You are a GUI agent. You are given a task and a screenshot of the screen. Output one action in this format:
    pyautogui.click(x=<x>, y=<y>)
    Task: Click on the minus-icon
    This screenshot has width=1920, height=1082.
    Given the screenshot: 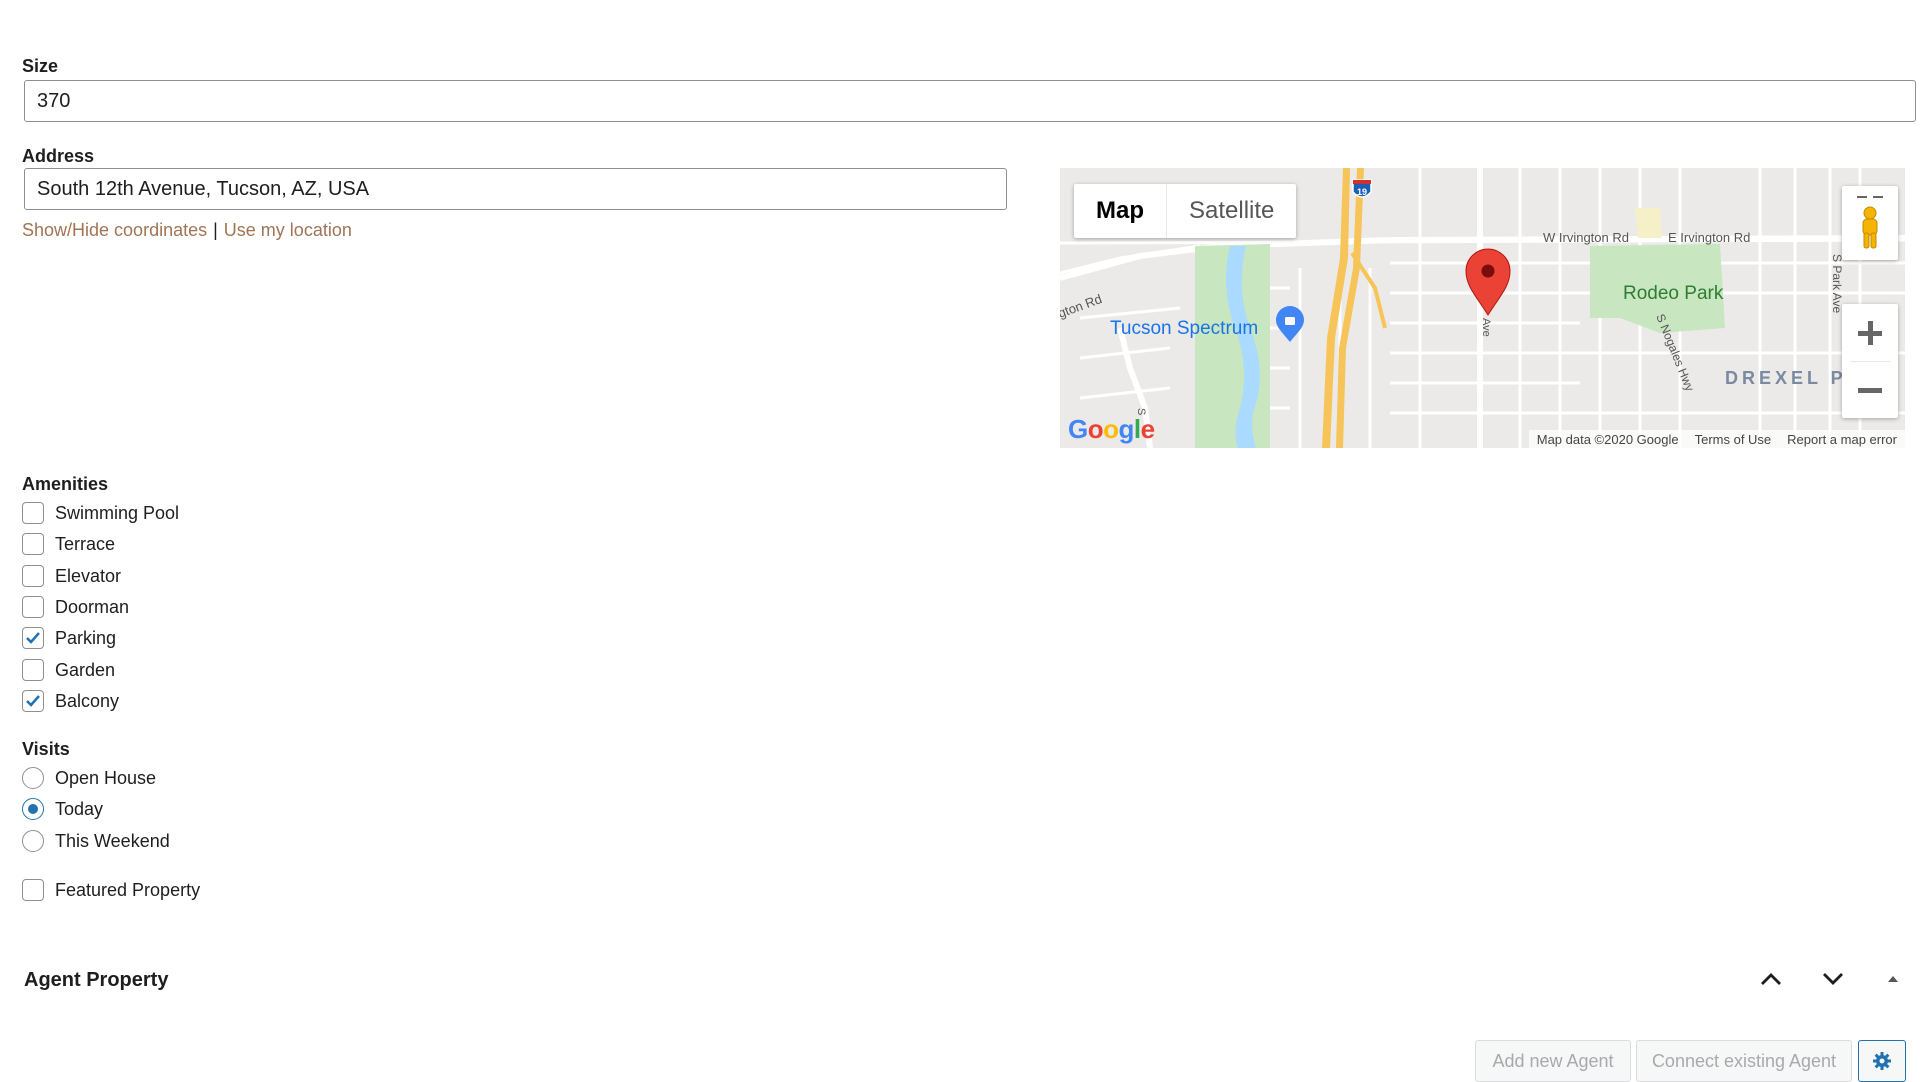 What is the action you would take?
    pyautogui.click(x=1870, y=390)
    